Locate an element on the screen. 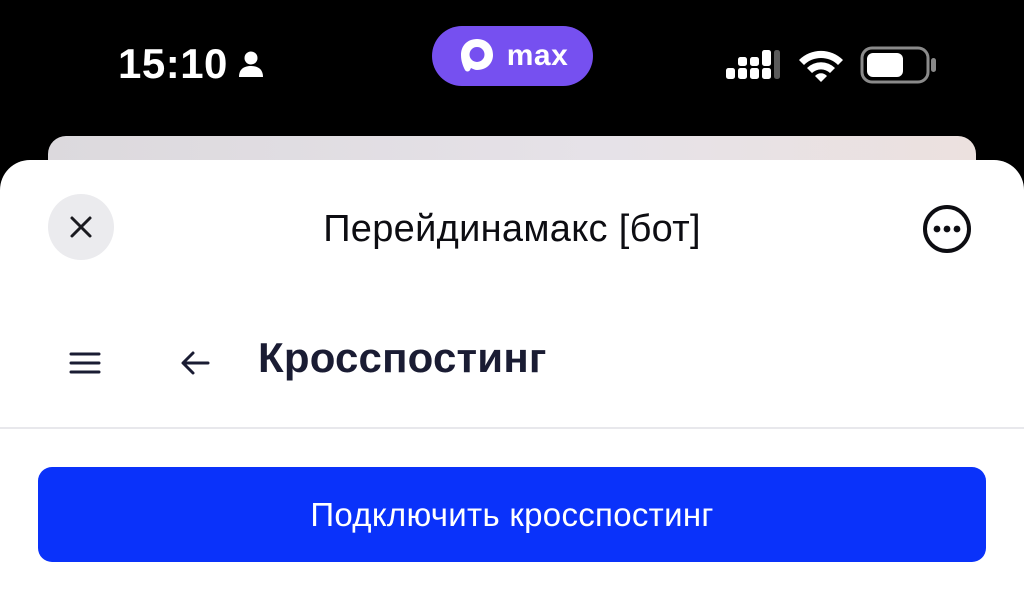 Image resolution: width=1024 pixels, height=600 pixels. connect-crossposting-button: Подключить кросспостинг is located at coordinates (512, 514).